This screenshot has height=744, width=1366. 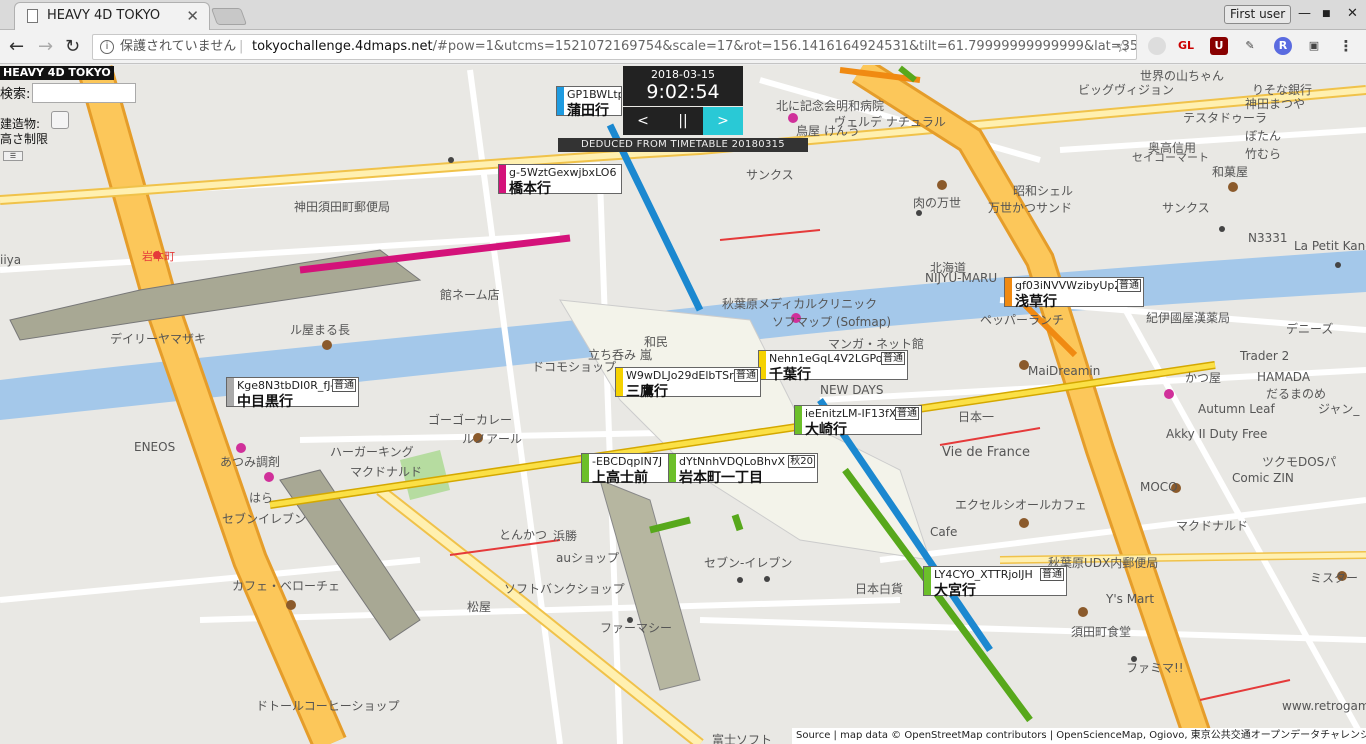 I want to click on train-destination: 千葉行, so click(x=790, y=375).